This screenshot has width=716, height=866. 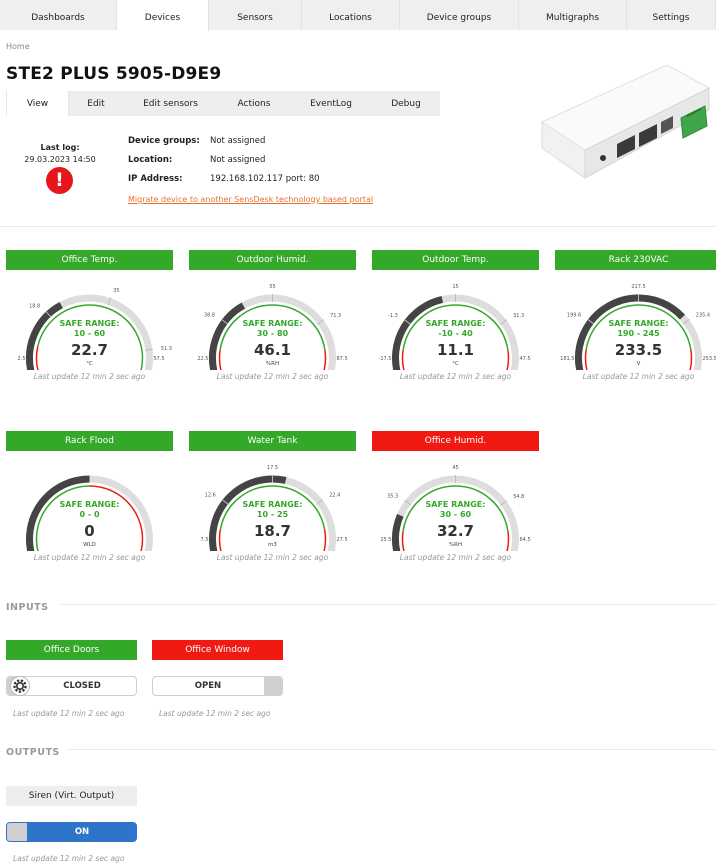 I want to click on sensor-unit: %RH, so click(x=455, y=545).